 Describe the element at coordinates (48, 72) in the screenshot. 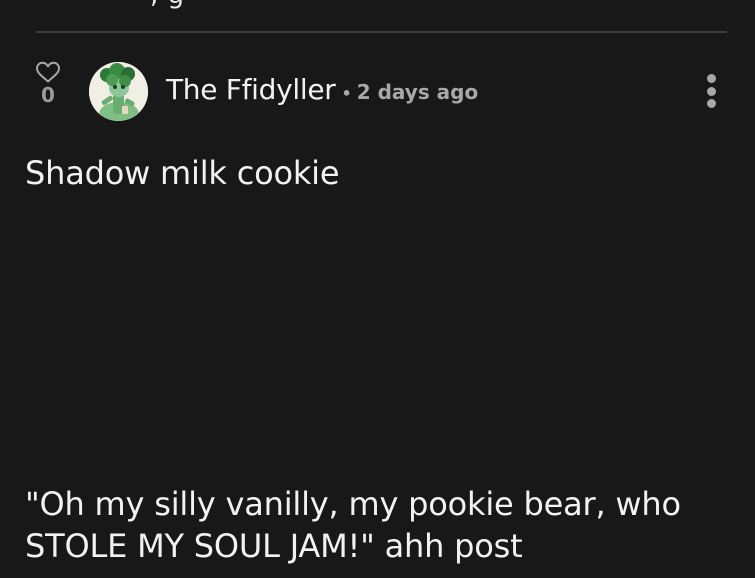

I see `heart-icon` at that location.